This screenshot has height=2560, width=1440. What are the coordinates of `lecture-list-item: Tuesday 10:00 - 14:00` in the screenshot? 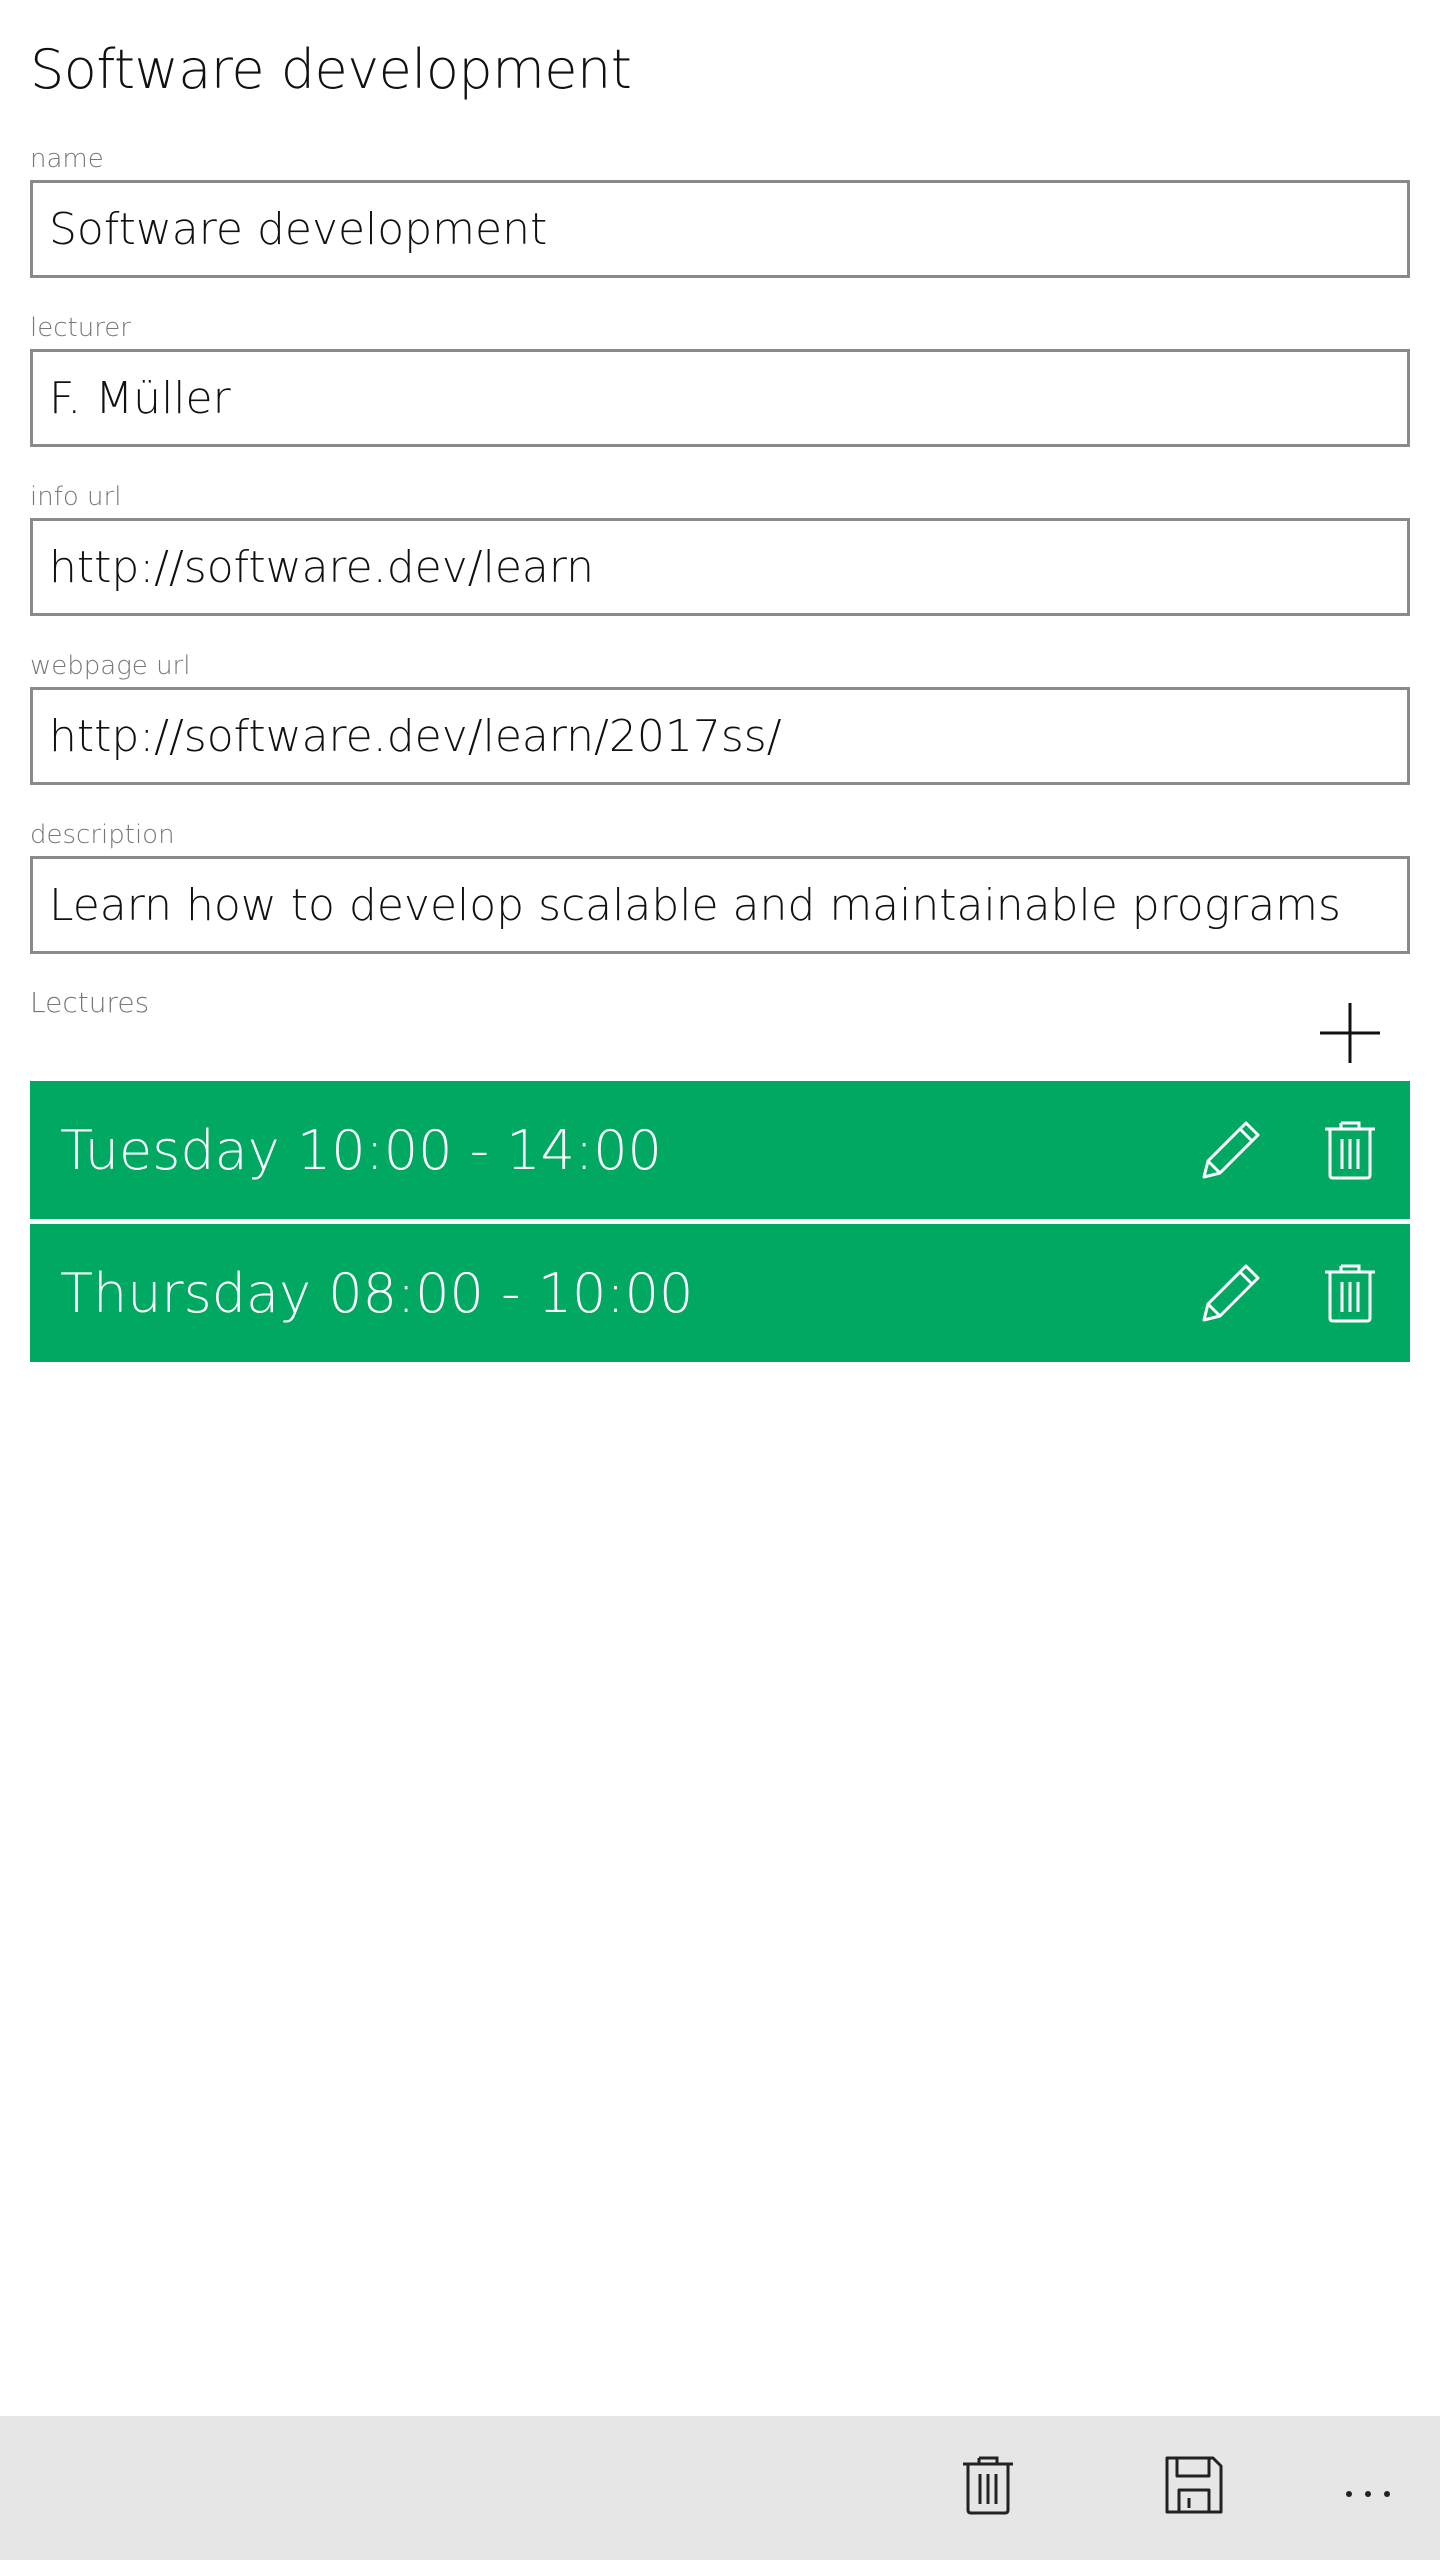 It's located at (720, 1150).